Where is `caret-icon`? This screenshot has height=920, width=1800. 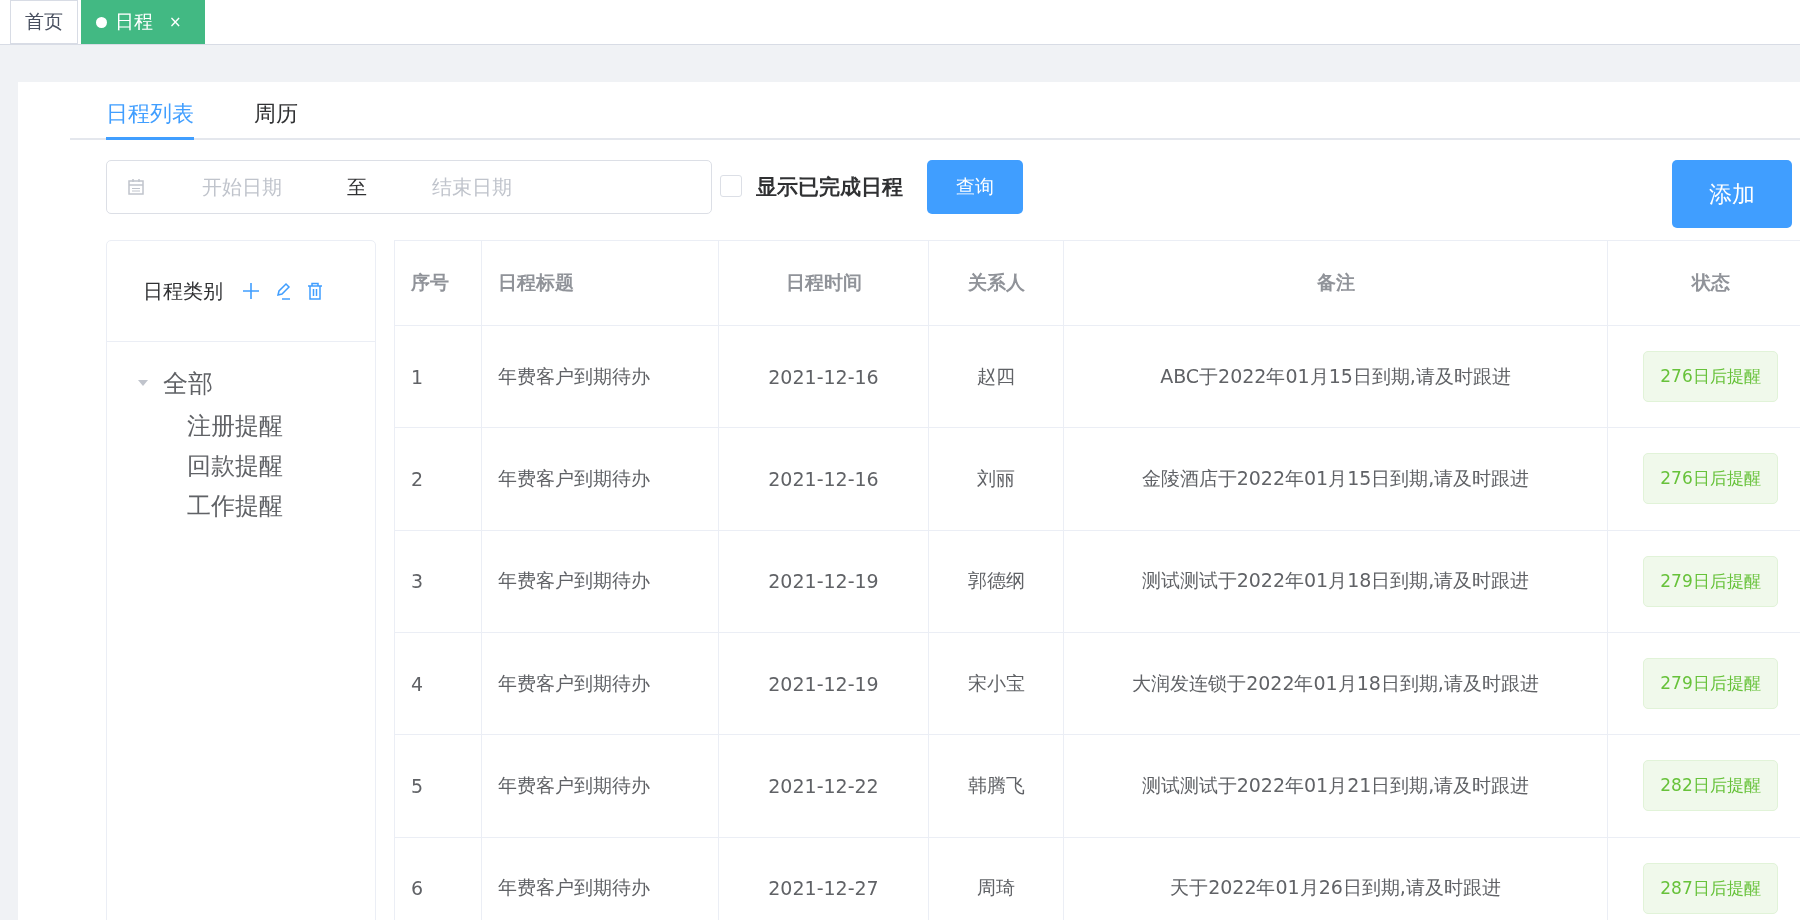
caret-icon is located at coordinates (143, 383).